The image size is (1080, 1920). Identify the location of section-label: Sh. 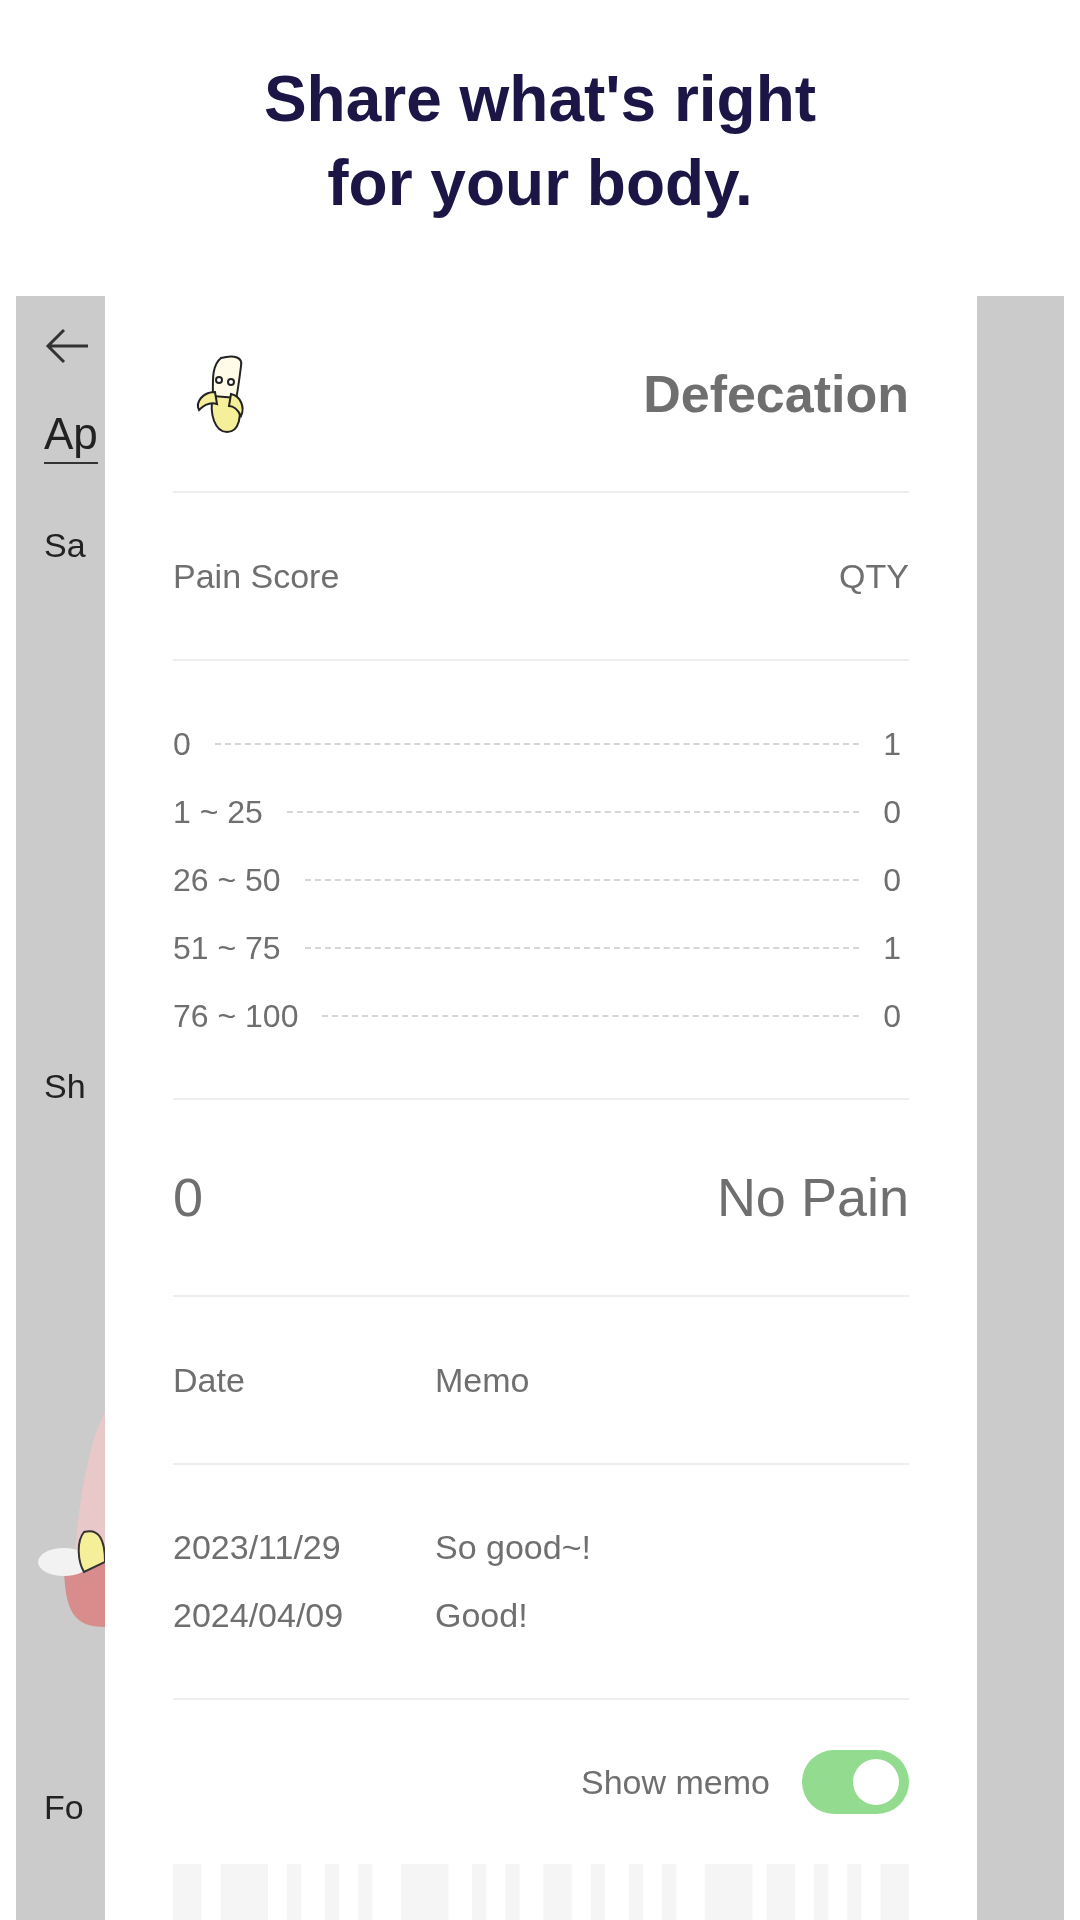
(65, 1086).